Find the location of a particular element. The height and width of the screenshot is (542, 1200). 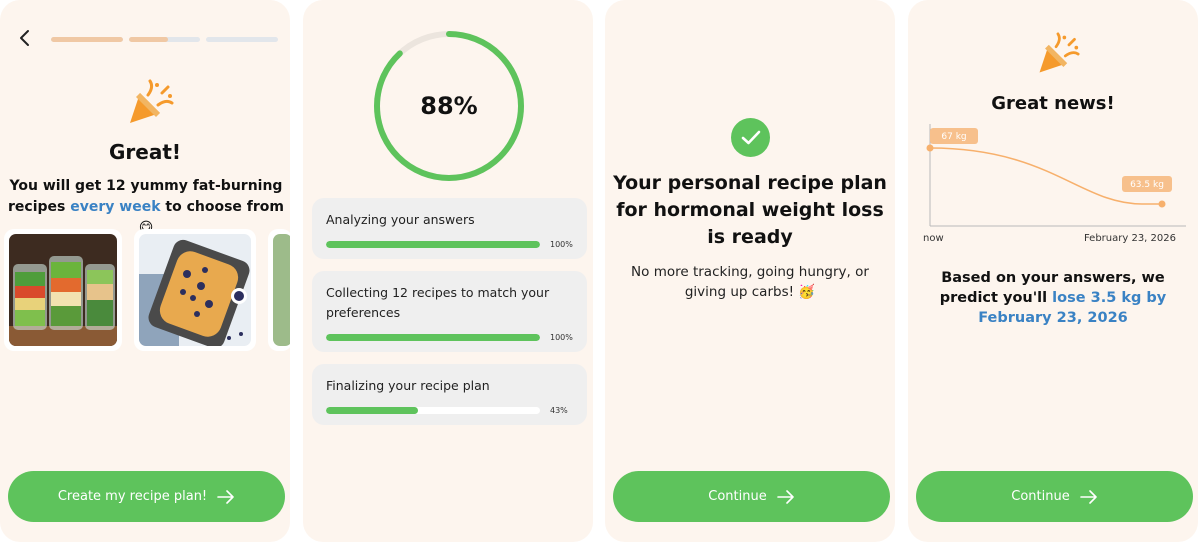

subtitle-highlight: every week is located at coordinates (115, 207).